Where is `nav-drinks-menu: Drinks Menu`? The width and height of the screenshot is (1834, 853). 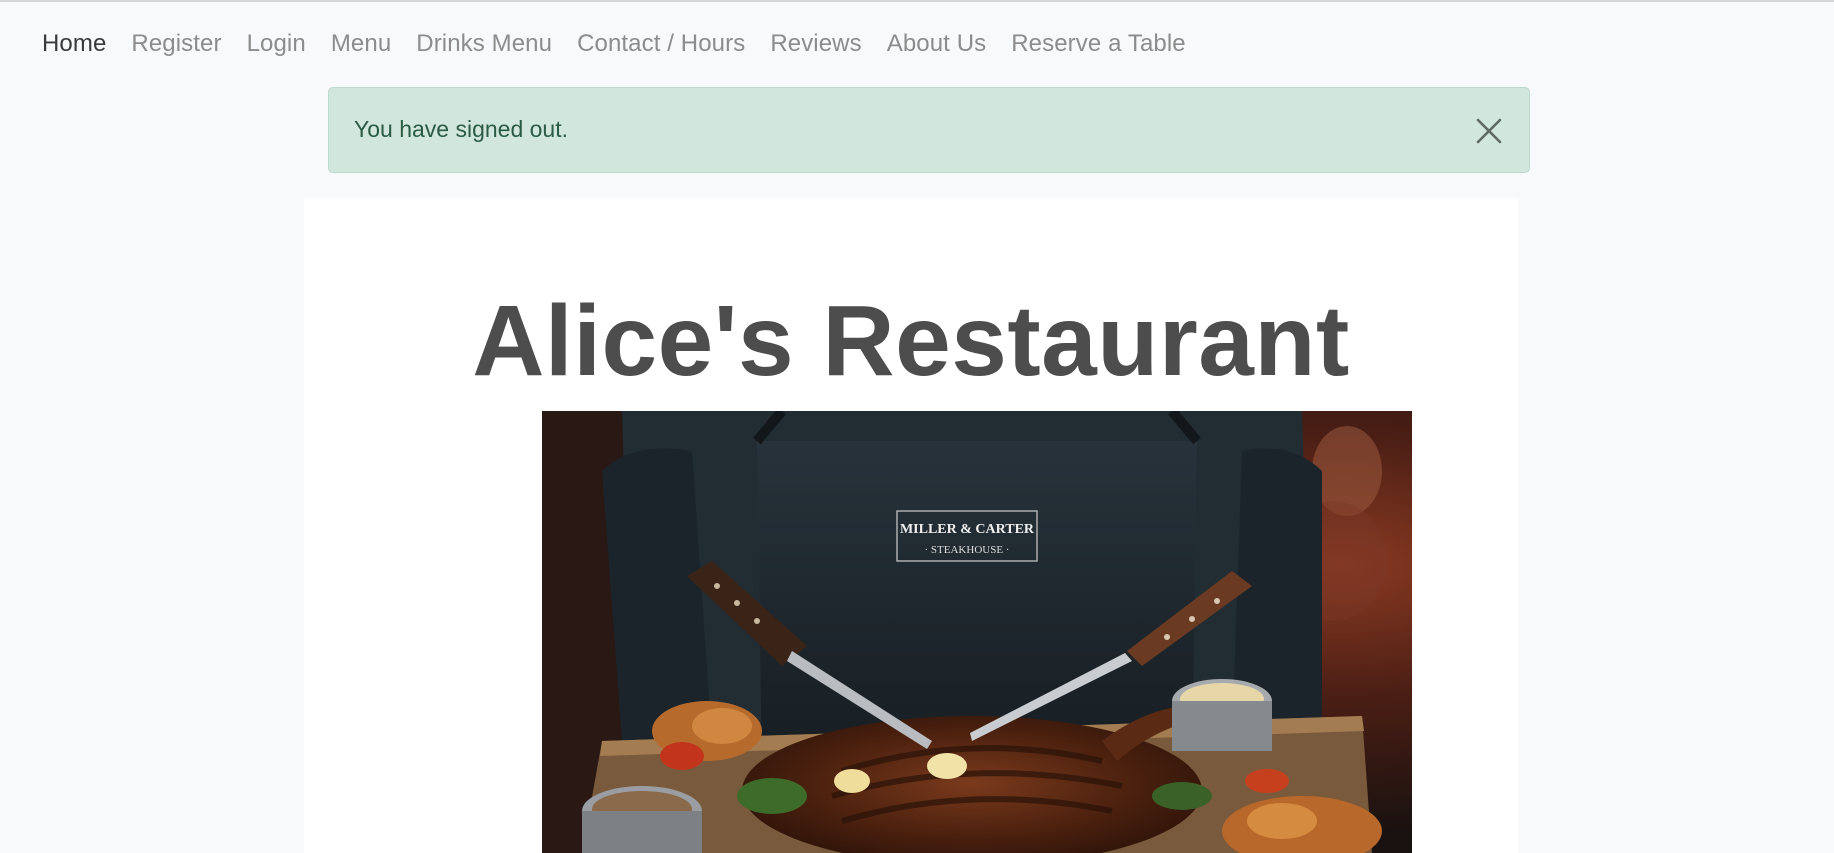 nav-drinks-menu: Drinks Menu is located at coordinates (484, 44).